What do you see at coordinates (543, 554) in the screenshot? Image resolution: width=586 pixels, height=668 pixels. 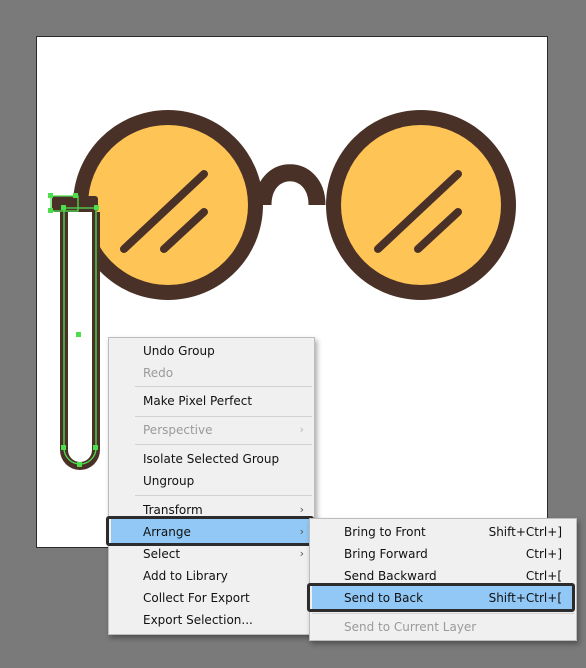 I see `shortcut-label: Ctrl+]` at bounding box center [543, 554].